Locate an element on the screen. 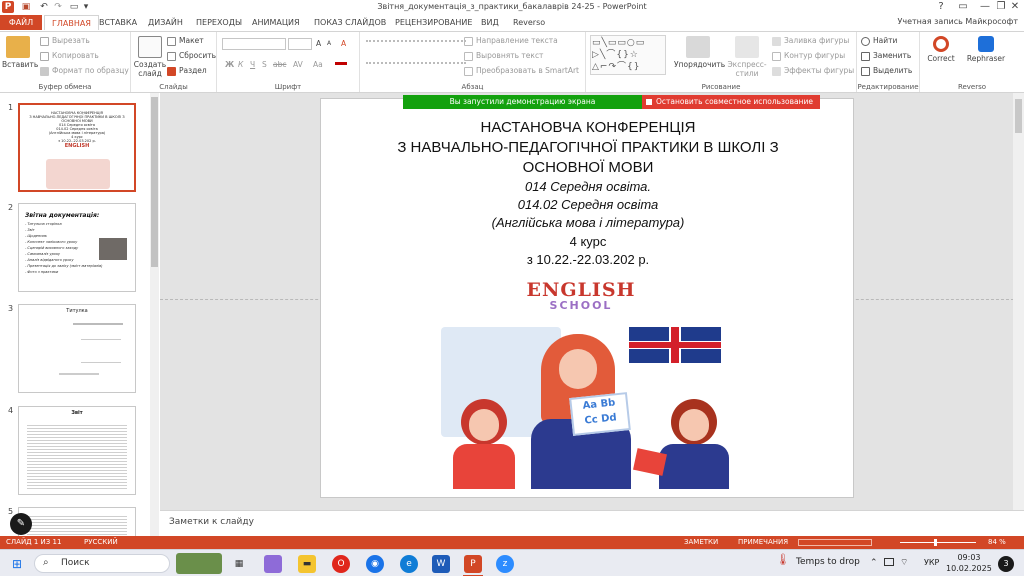 The height and width of the screenshot is (576, 1024). tab-slideshow: ПОКАЗ СЛАЙДОВ is located at coordinates (350, 22).